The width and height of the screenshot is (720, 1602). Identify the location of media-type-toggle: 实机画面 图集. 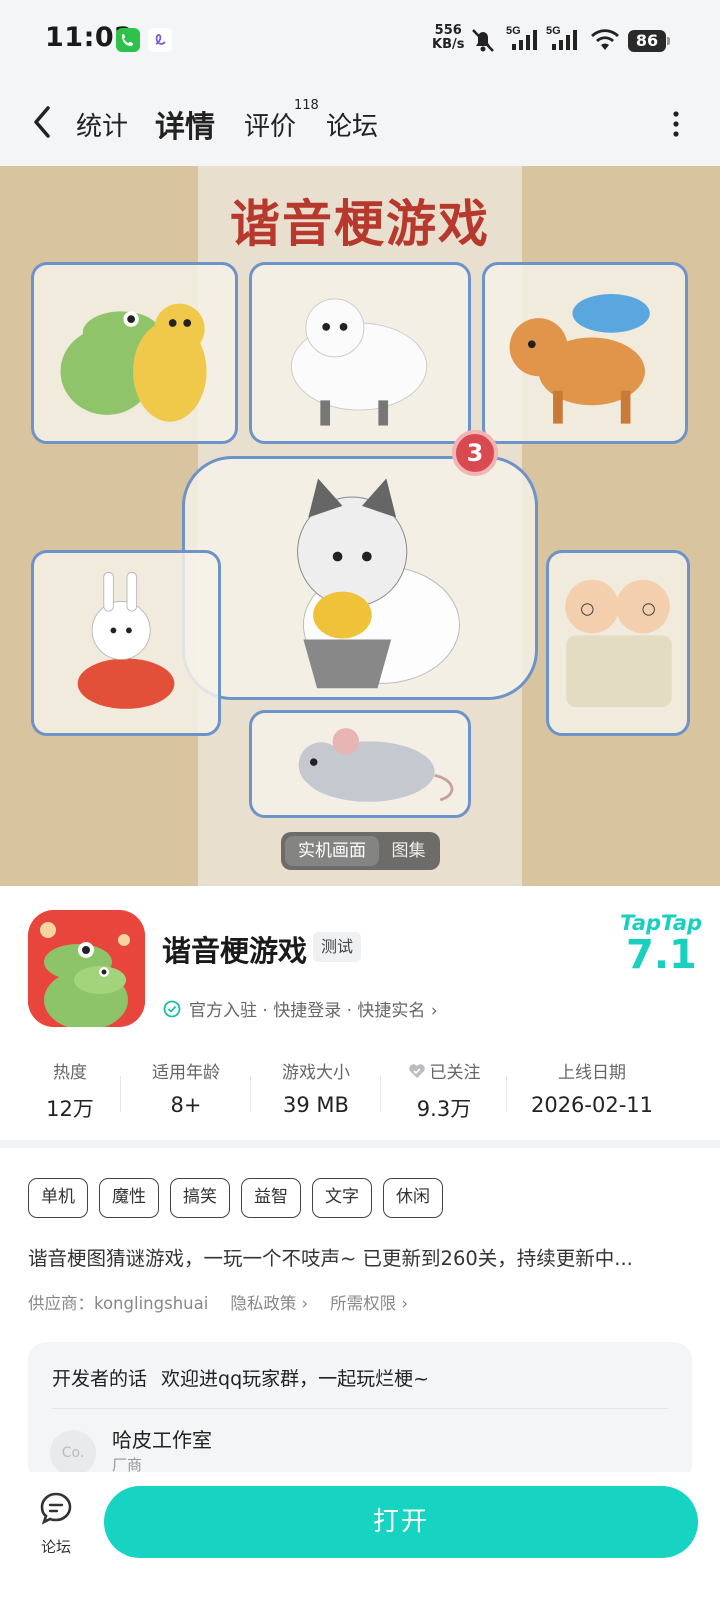
(360, 851).